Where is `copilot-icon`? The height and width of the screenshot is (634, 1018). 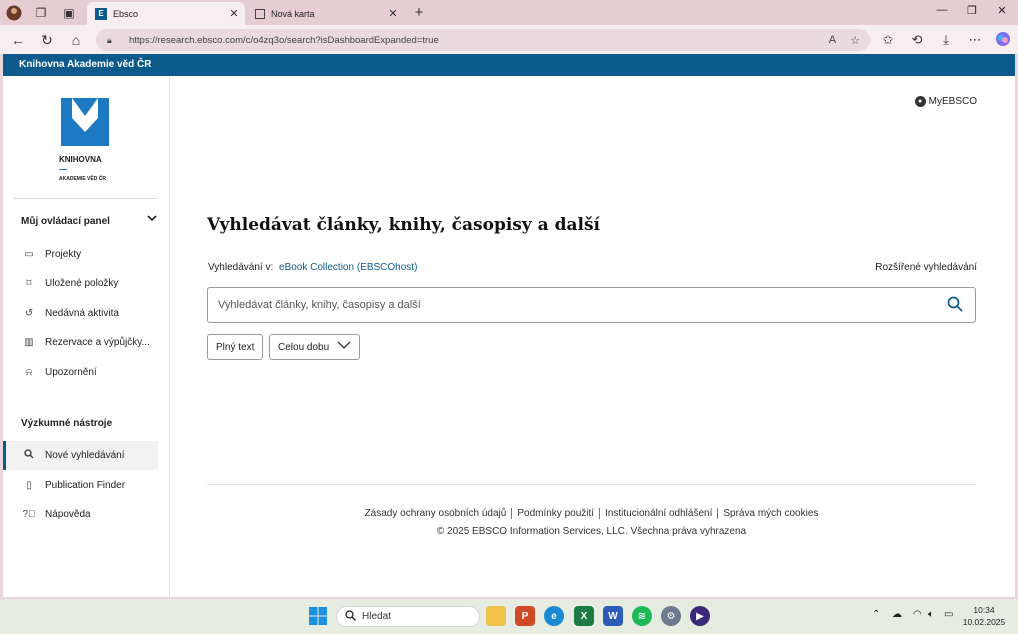
copilot-icon is located at coordinates (1003, 40).